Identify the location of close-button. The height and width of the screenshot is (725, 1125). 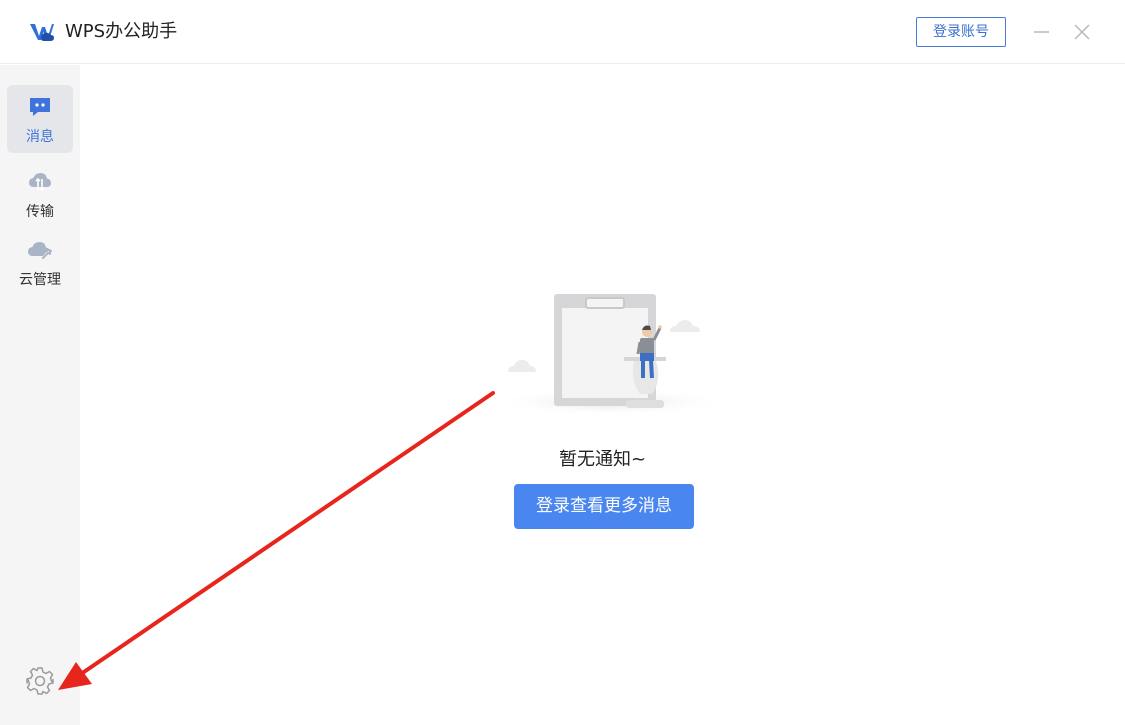
(1082, 32).